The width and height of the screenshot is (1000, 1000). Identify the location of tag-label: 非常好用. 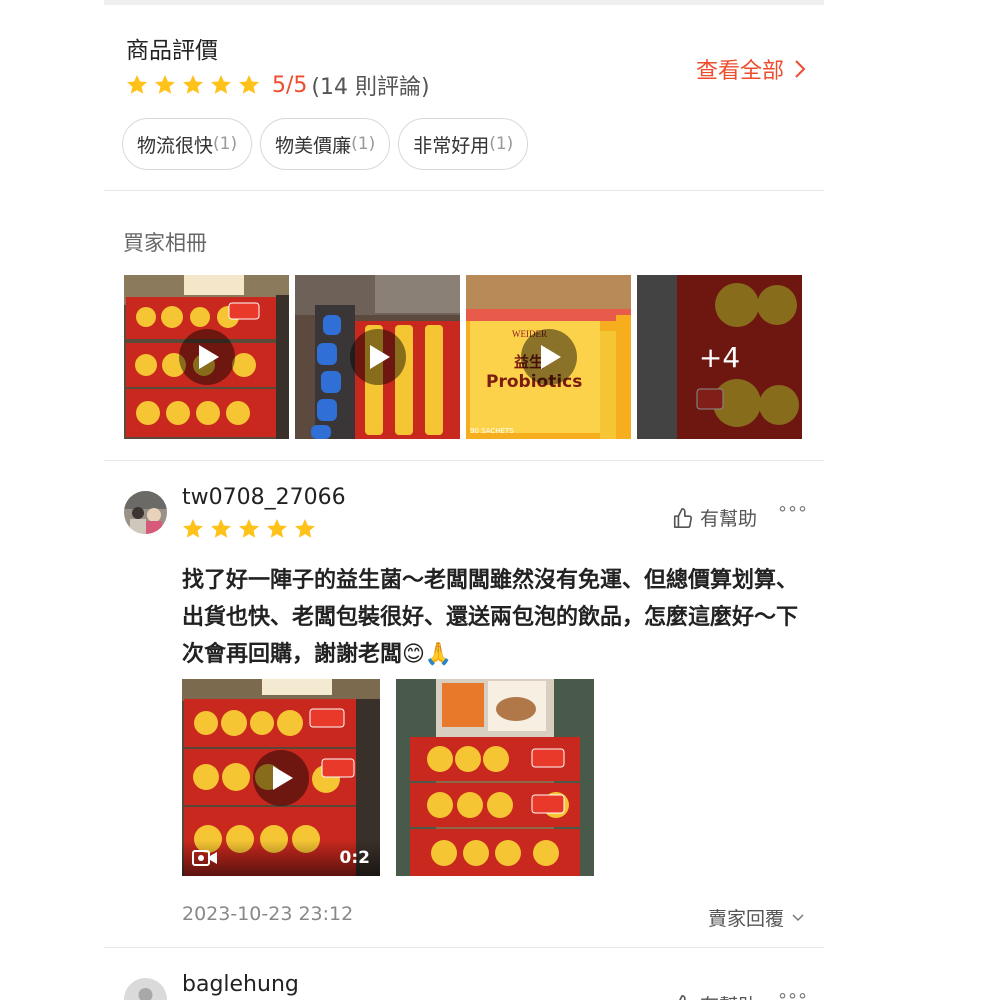
(451, 145).